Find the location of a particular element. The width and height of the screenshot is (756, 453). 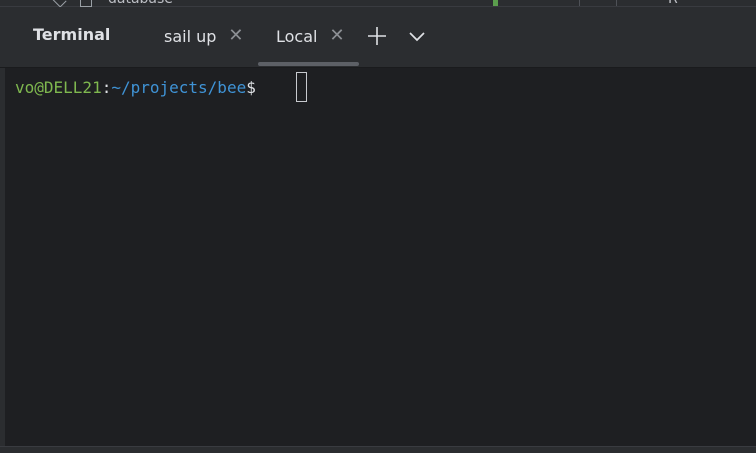

new-tab-button is located at coordinates (377, 36).